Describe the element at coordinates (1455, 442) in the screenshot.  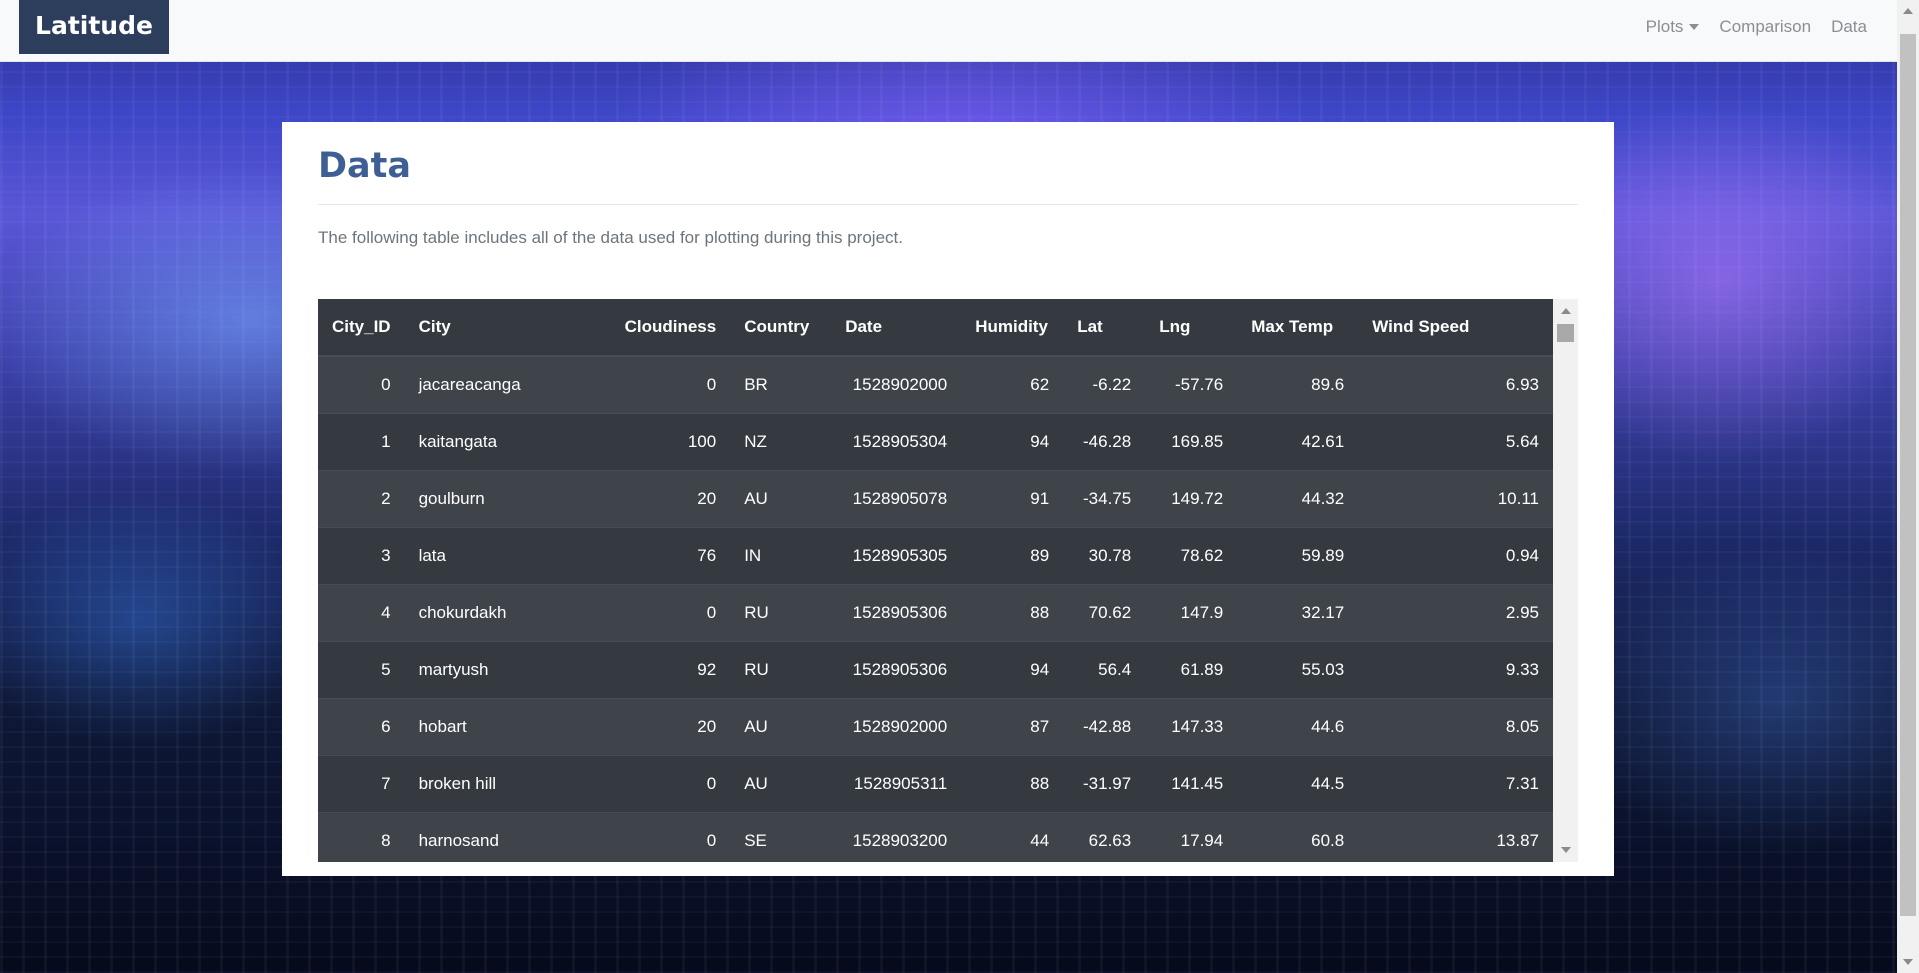
I see `cell-wind-speed: 5.64` at that location.